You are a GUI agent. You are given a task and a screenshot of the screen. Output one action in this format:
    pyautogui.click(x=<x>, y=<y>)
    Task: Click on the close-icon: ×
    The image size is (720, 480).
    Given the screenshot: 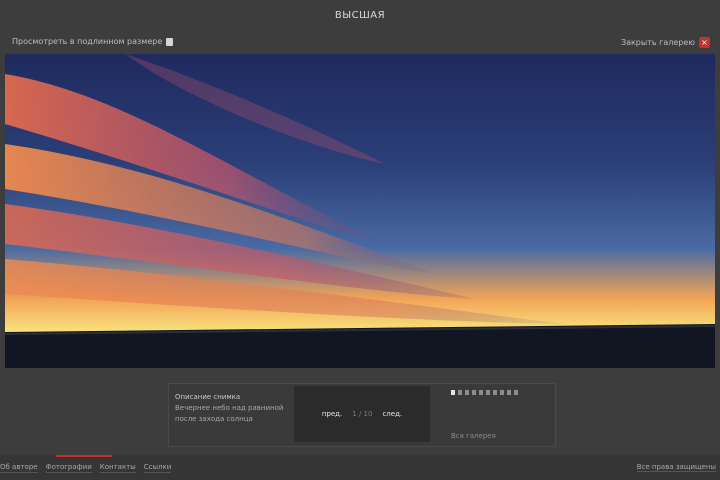 What is the action you would take?
    pyautogui.click(x=704, y=42)
    